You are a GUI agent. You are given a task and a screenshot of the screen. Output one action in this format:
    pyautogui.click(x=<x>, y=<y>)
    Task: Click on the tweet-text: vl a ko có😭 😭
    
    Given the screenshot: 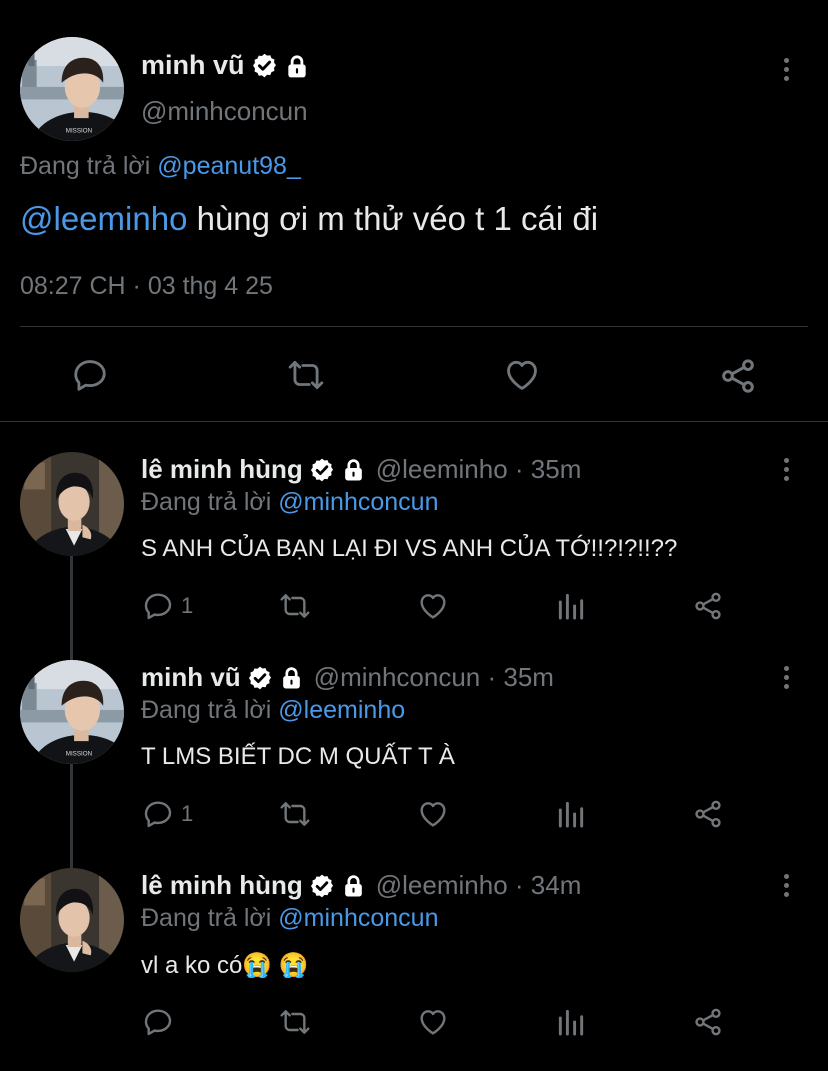 What is the action you would take?
    pyautogui.click(x=225, y=965)
    